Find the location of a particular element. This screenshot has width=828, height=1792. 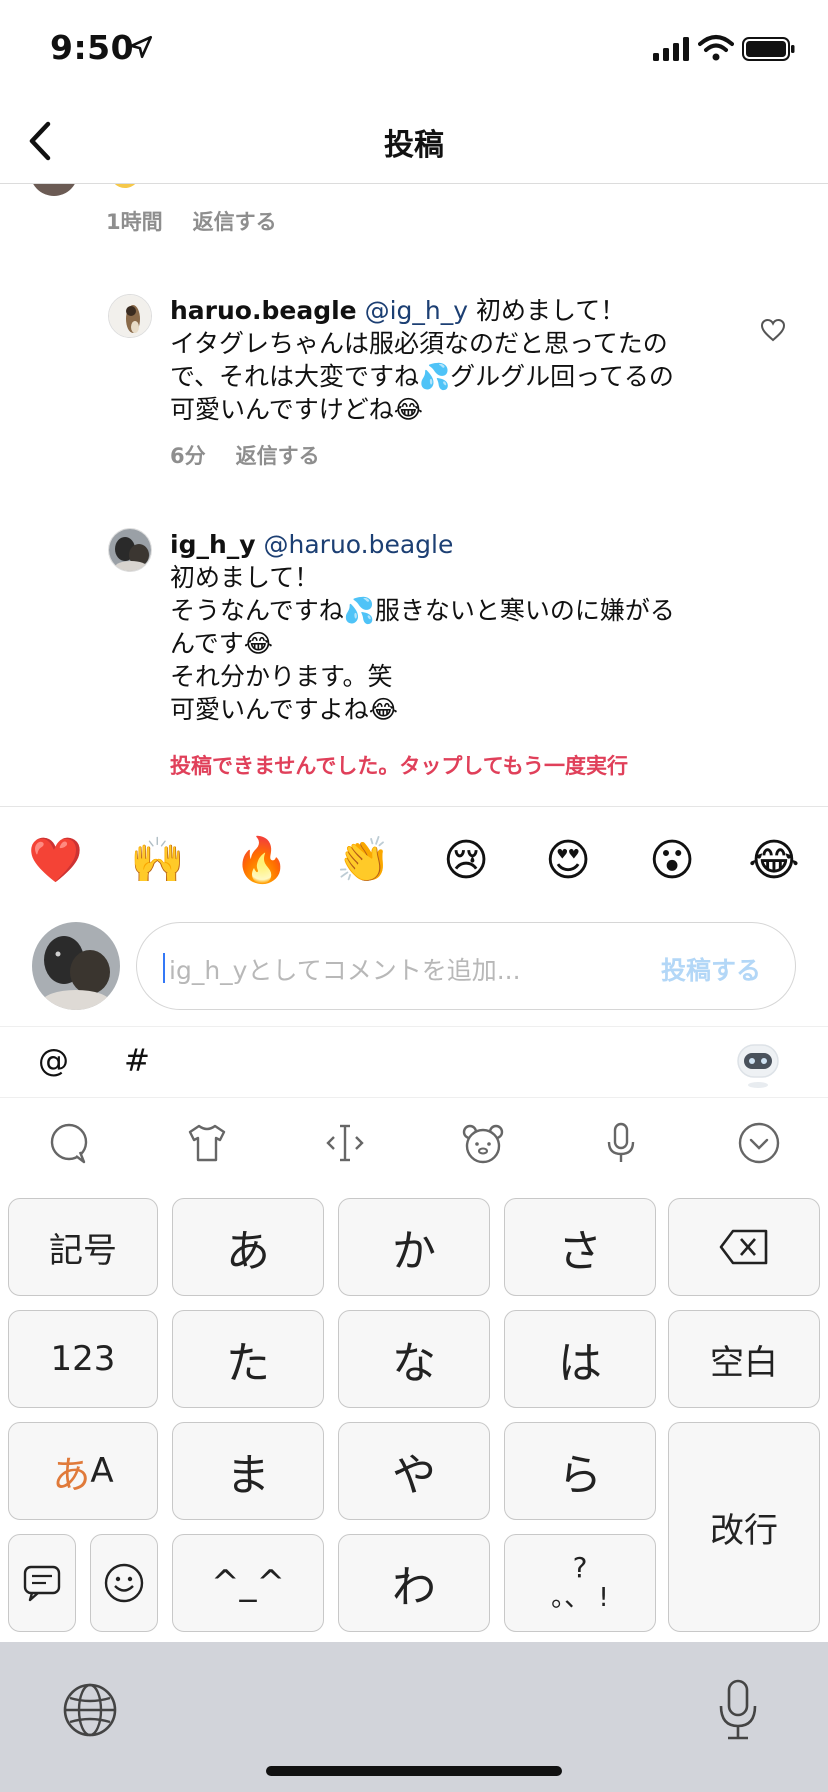

comment-mention: @ig_h_y is located at coordinates (416, 310).